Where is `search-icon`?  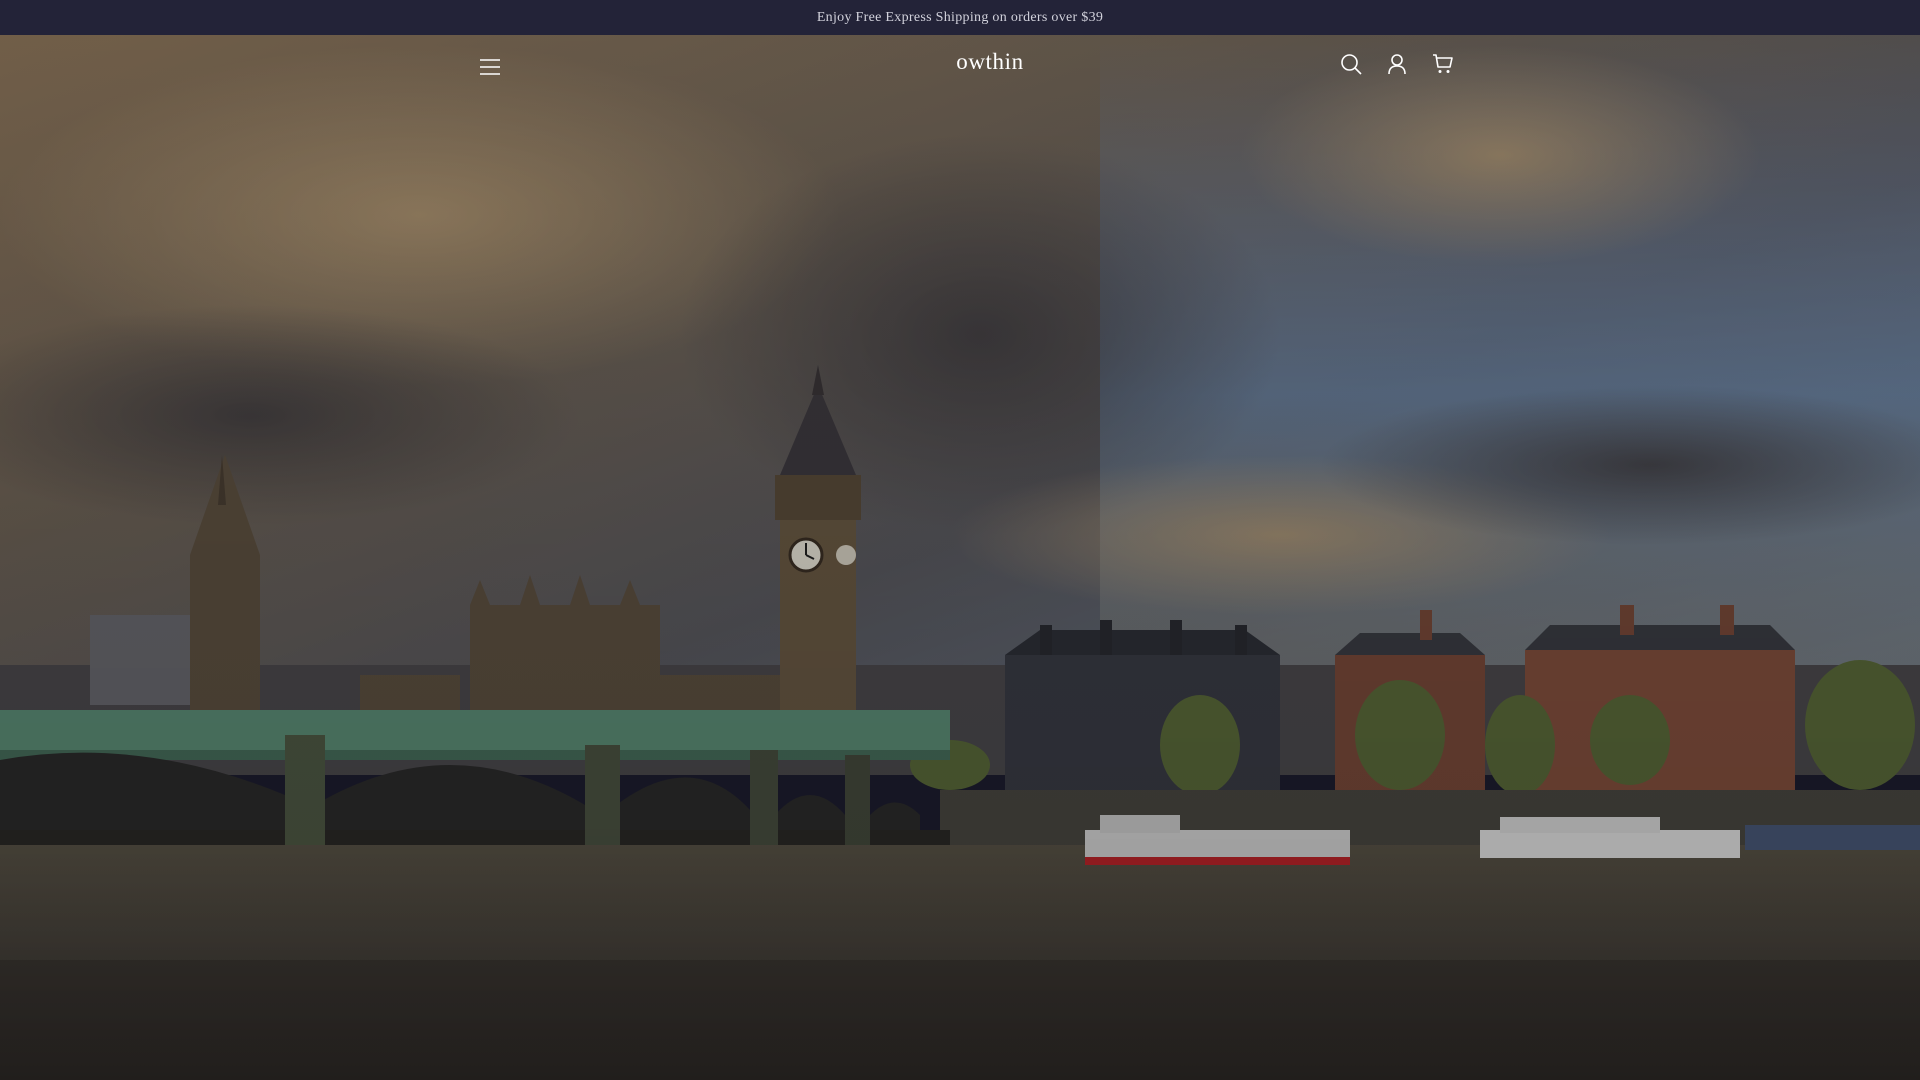
search-icon is located at coordinates (1351, 64).